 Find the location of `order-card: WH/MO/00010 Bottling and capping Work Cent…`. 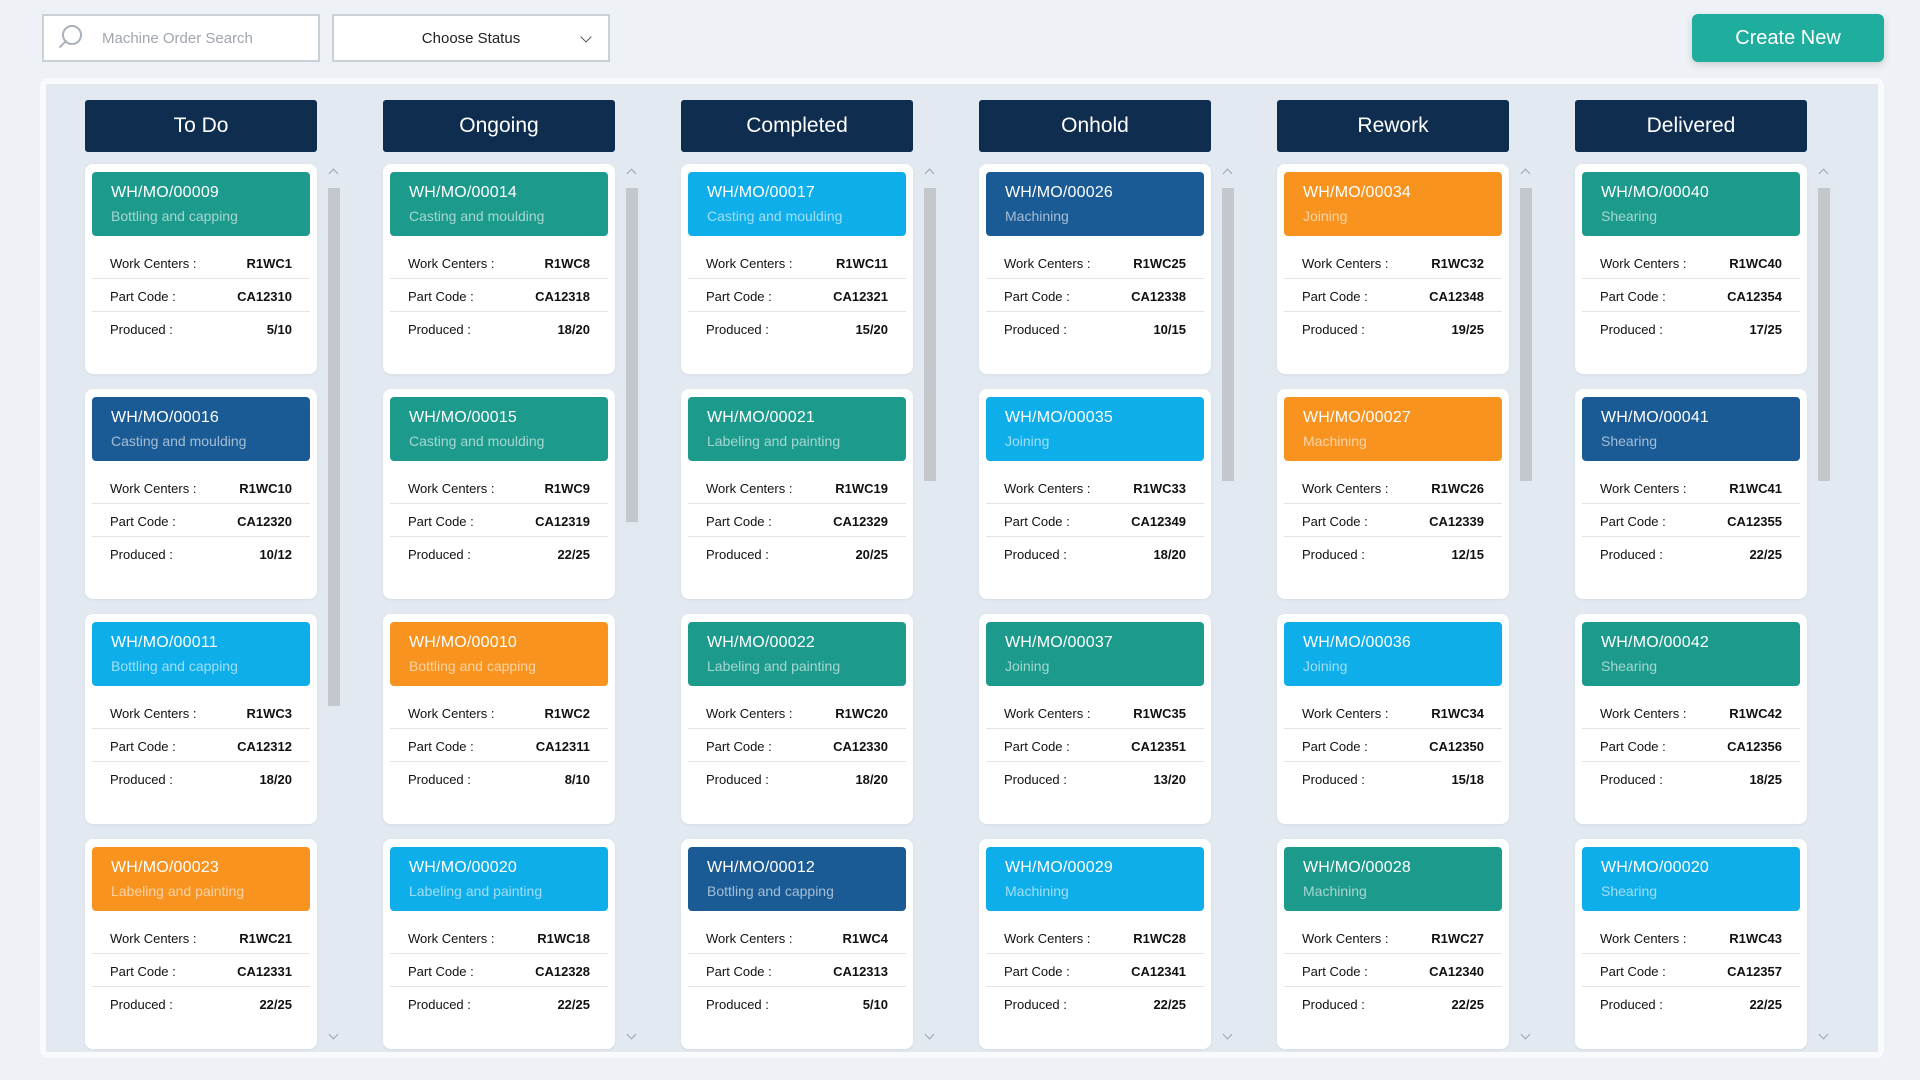

order-card: WH/MO/00010 Bottling and capping Work Cent… is located at coordinates (499, 719).